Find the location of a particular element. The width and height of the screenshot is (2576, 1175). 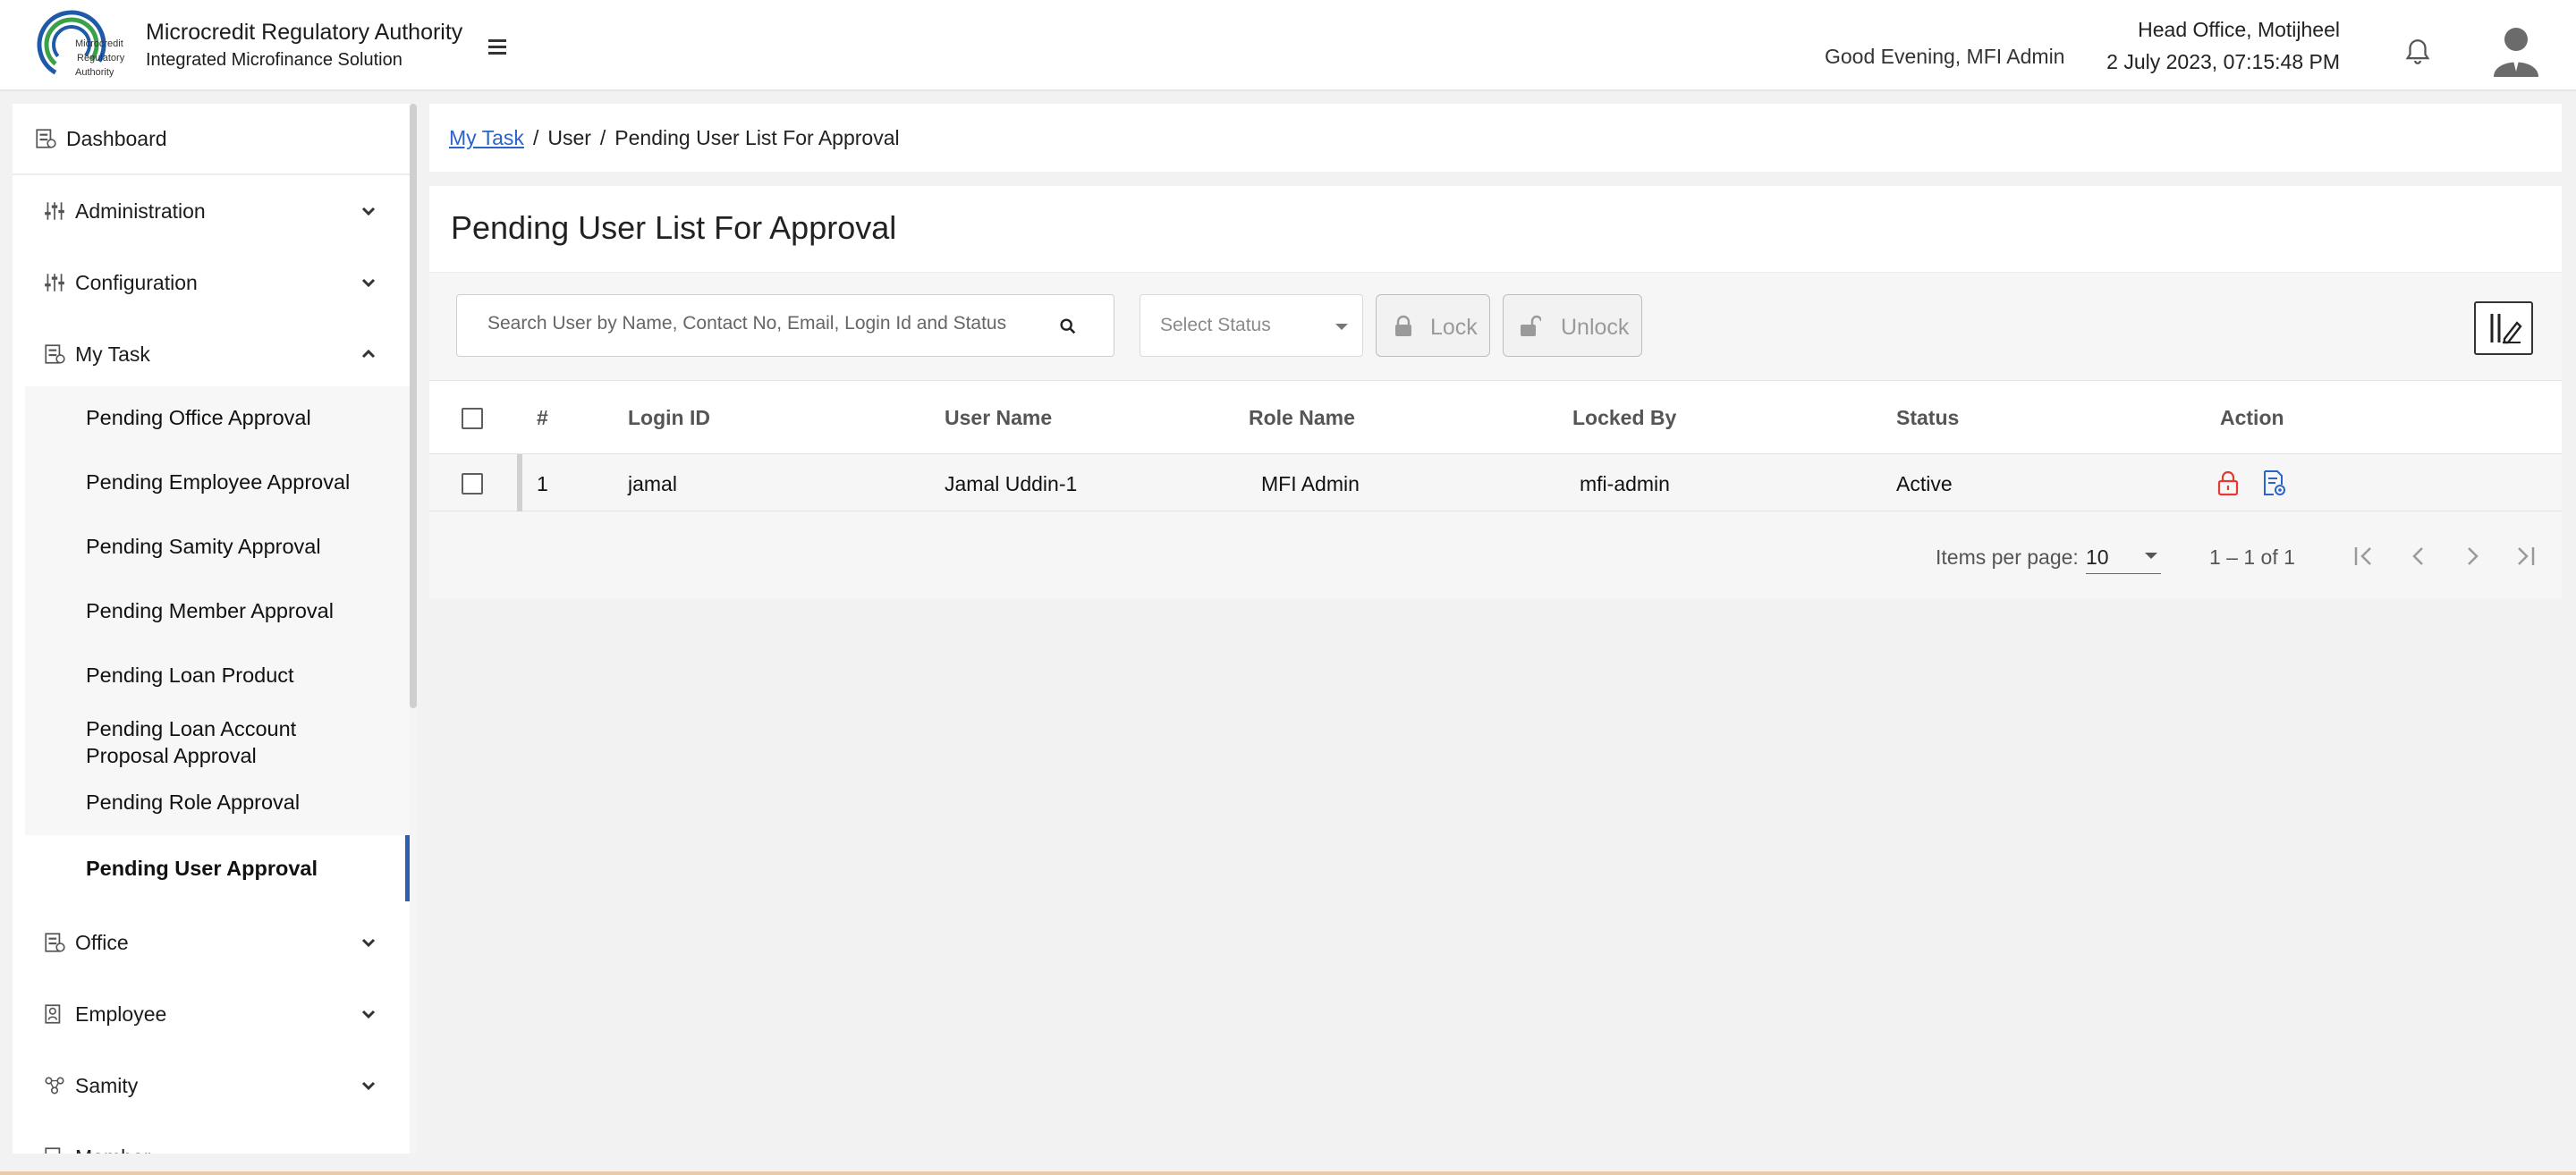

sidebar-scrollbar-thumb is located at coordinates (413, 406).